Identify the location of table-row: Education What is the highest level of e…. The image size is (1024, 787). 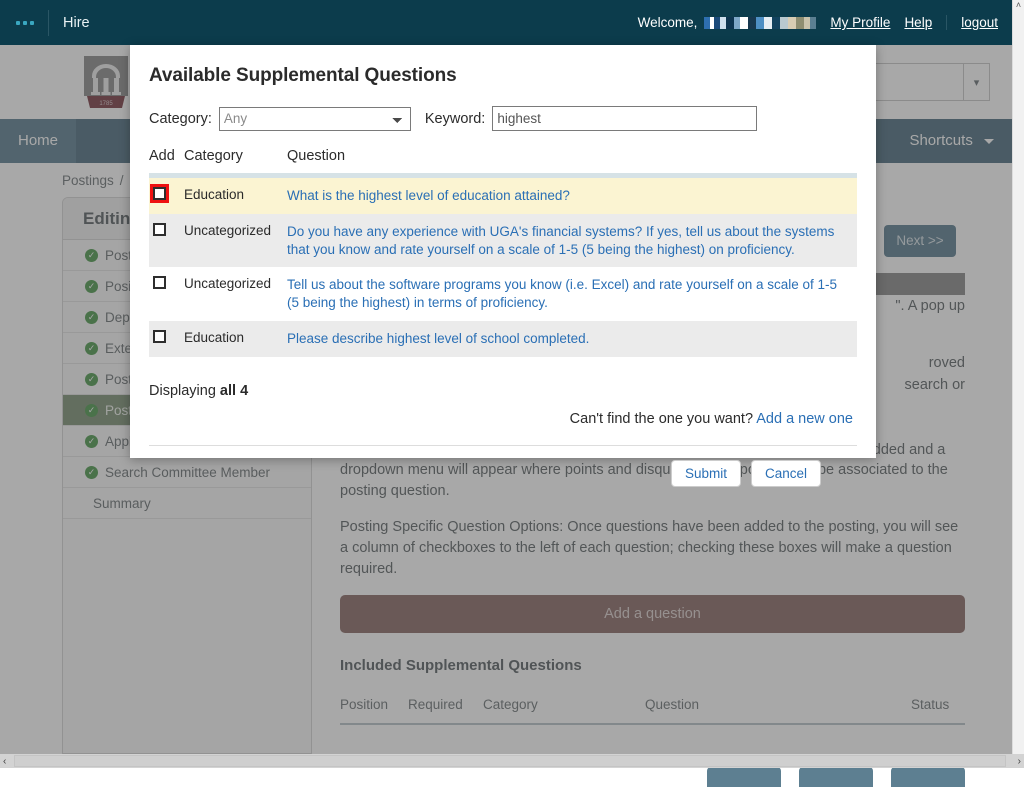
(503, 196).